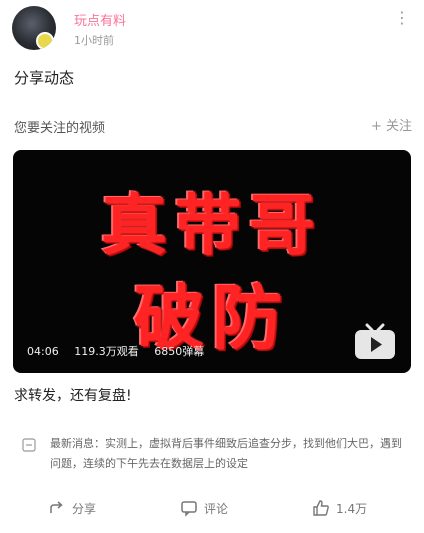 The height and width of the screenshot is (533, 424). What do you see at coordinates (179, 351) in the screenshot?
I see `video-danmaku: 6850弹幕` at bounding box center [179, 351].